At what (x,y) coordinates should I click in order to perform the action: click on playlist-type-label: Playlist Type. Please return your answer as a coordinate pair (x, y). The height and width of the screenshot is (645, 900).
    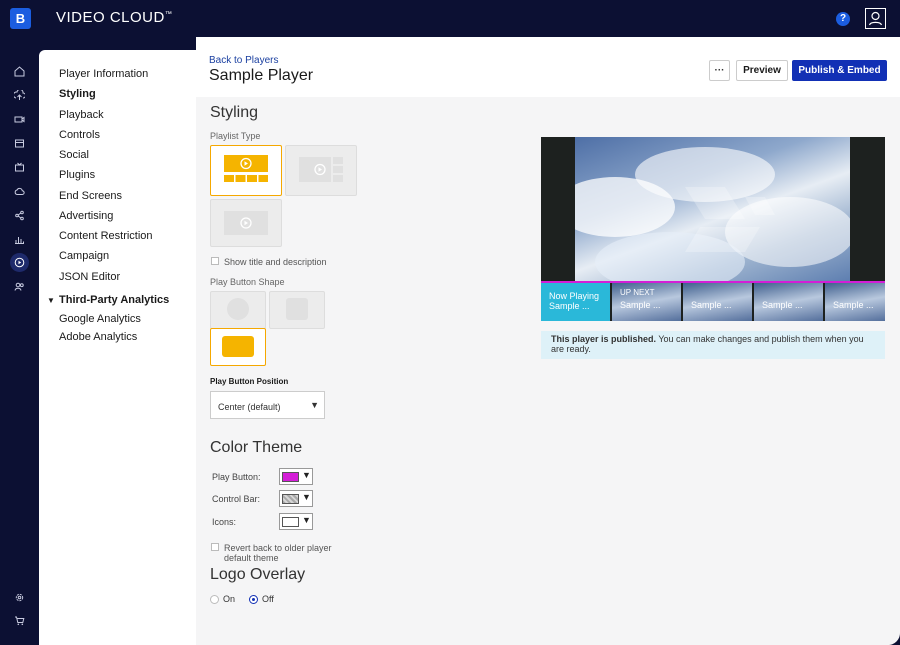
    Looking at the image, I should click on (235, 136).